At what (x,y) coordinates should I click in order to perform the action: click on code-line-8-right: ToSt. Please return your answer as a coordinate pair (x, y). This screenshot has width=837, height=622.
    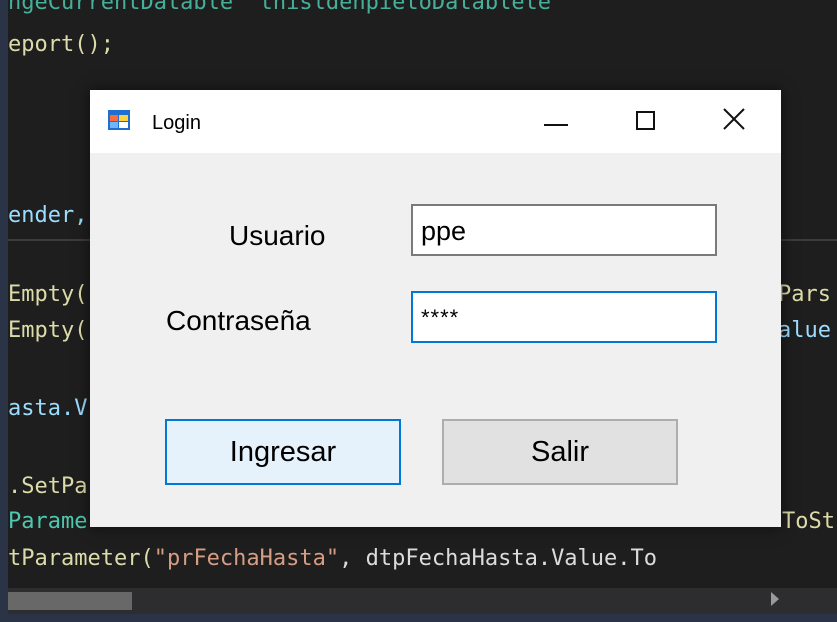
    Looking at the image, I should click on (808, 521).